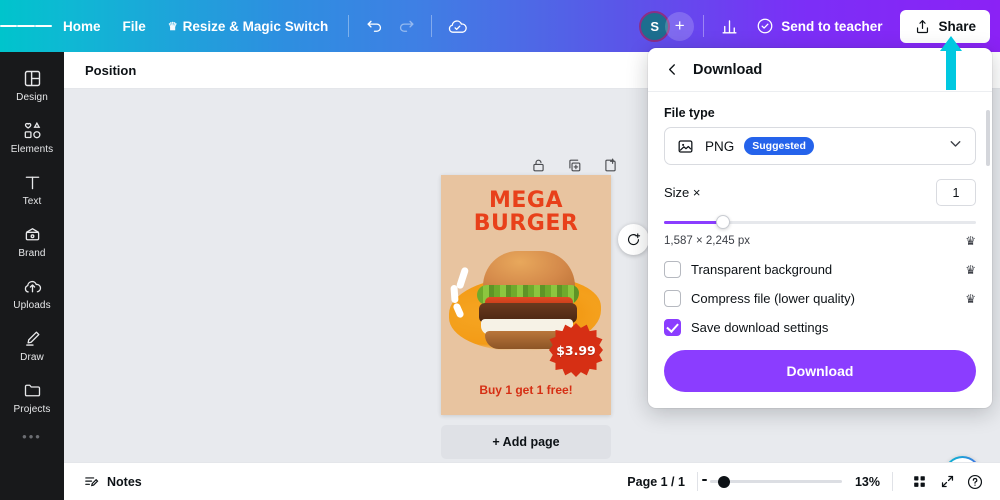  Describe the element at coordinates (32, 436) in the screenshot. I see `sidebar-more-button: •••` at that location.